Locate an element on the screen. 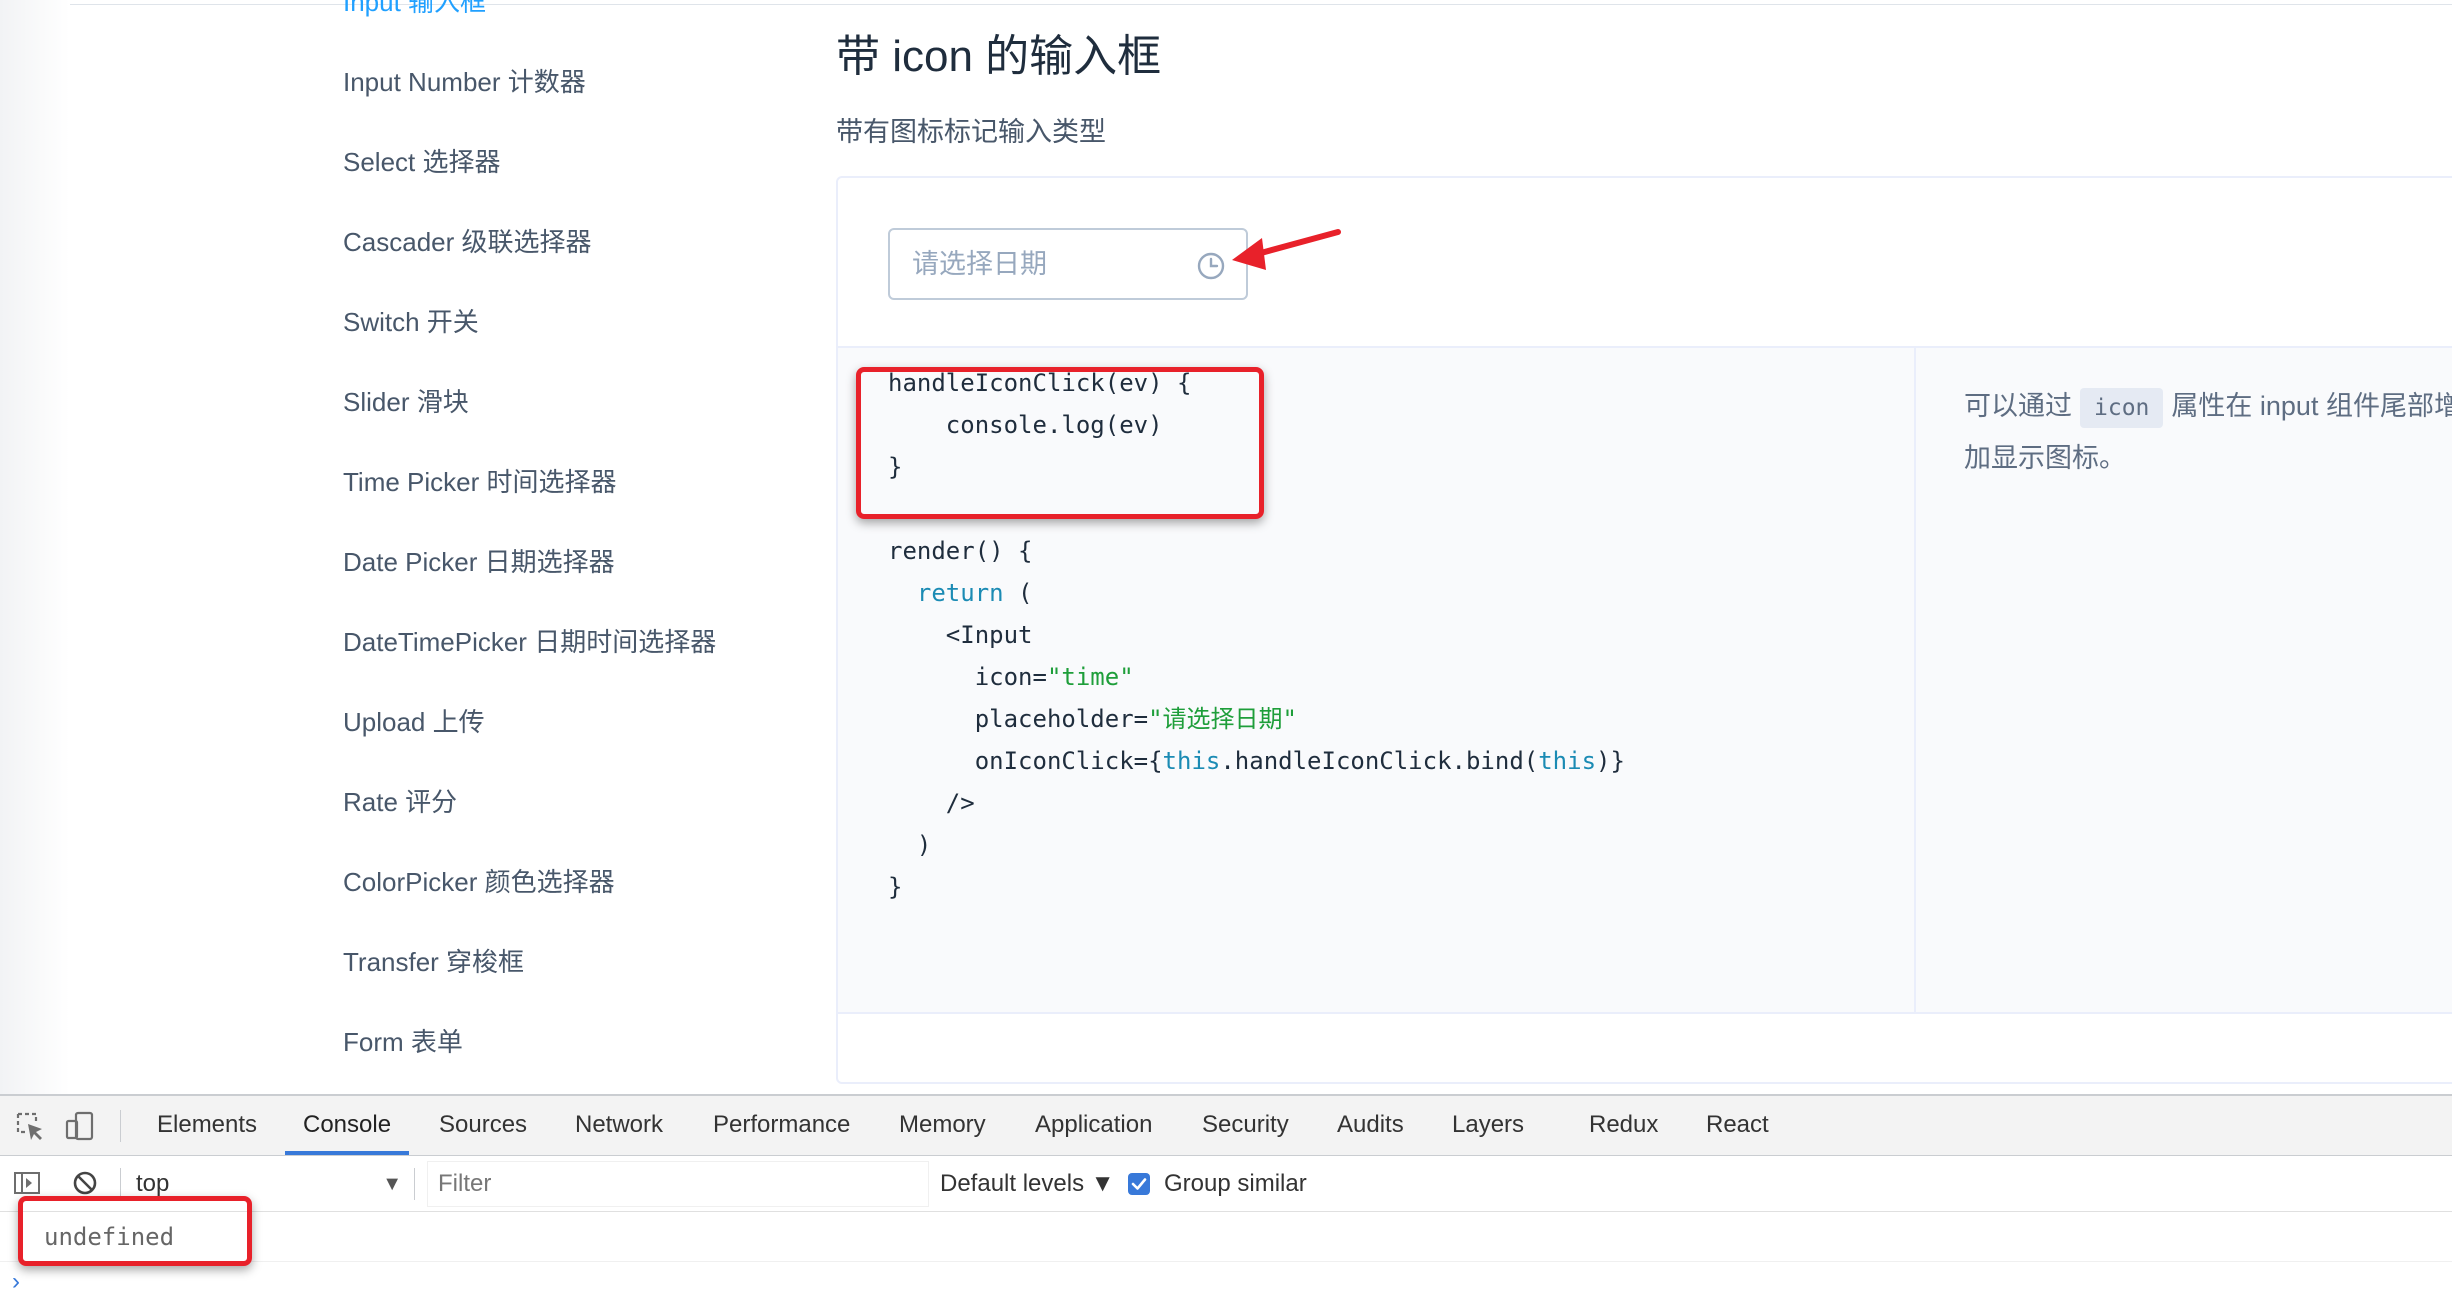 The image size is (2452, 1300). code-token: .handleIconClick.bind( is located at coordinates (1379, 761).